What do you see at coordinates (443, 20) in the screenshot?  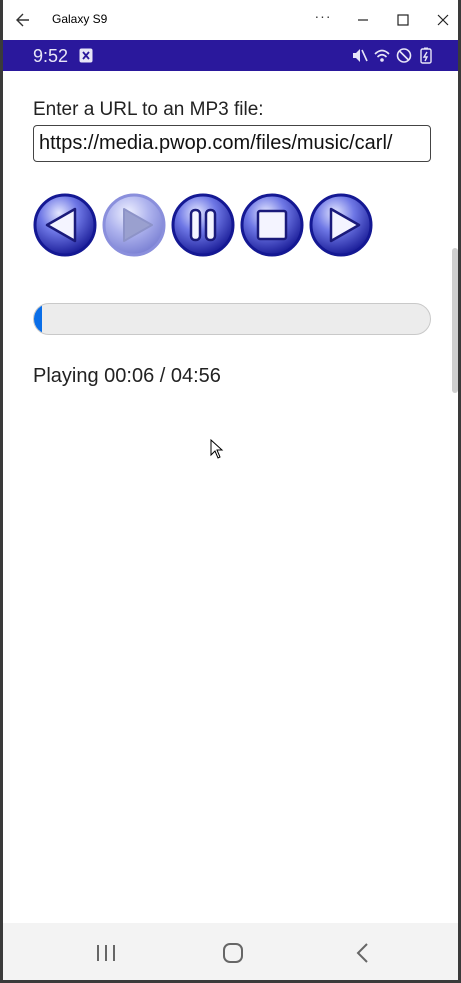 I see `close-icon` at bounding box center [443, 20].